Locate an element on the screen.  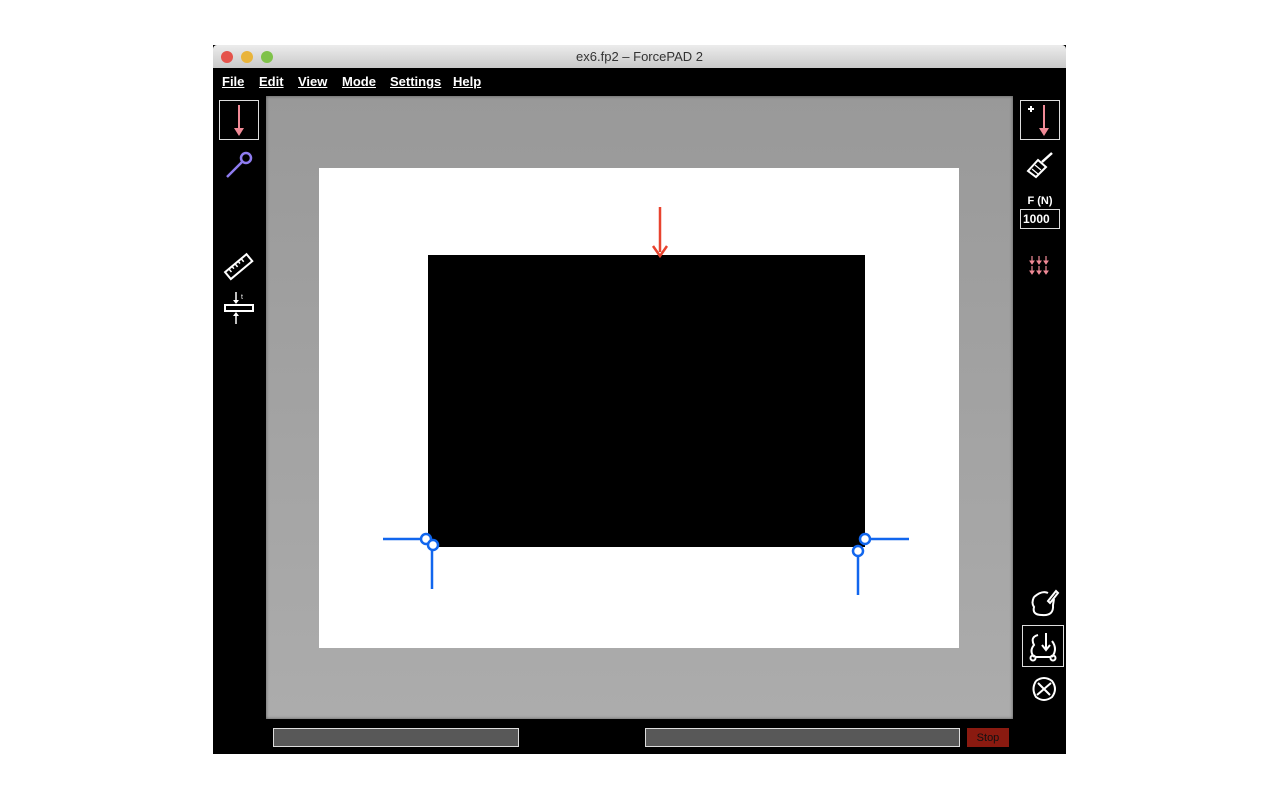
broom-icon is located at coordinates (1039, 165).